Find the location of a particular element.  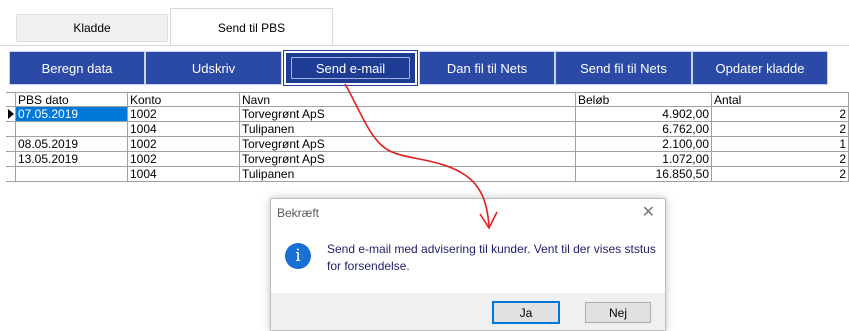

tab-bar: Kladde Send til PBS is located at coordinates (424, 23).